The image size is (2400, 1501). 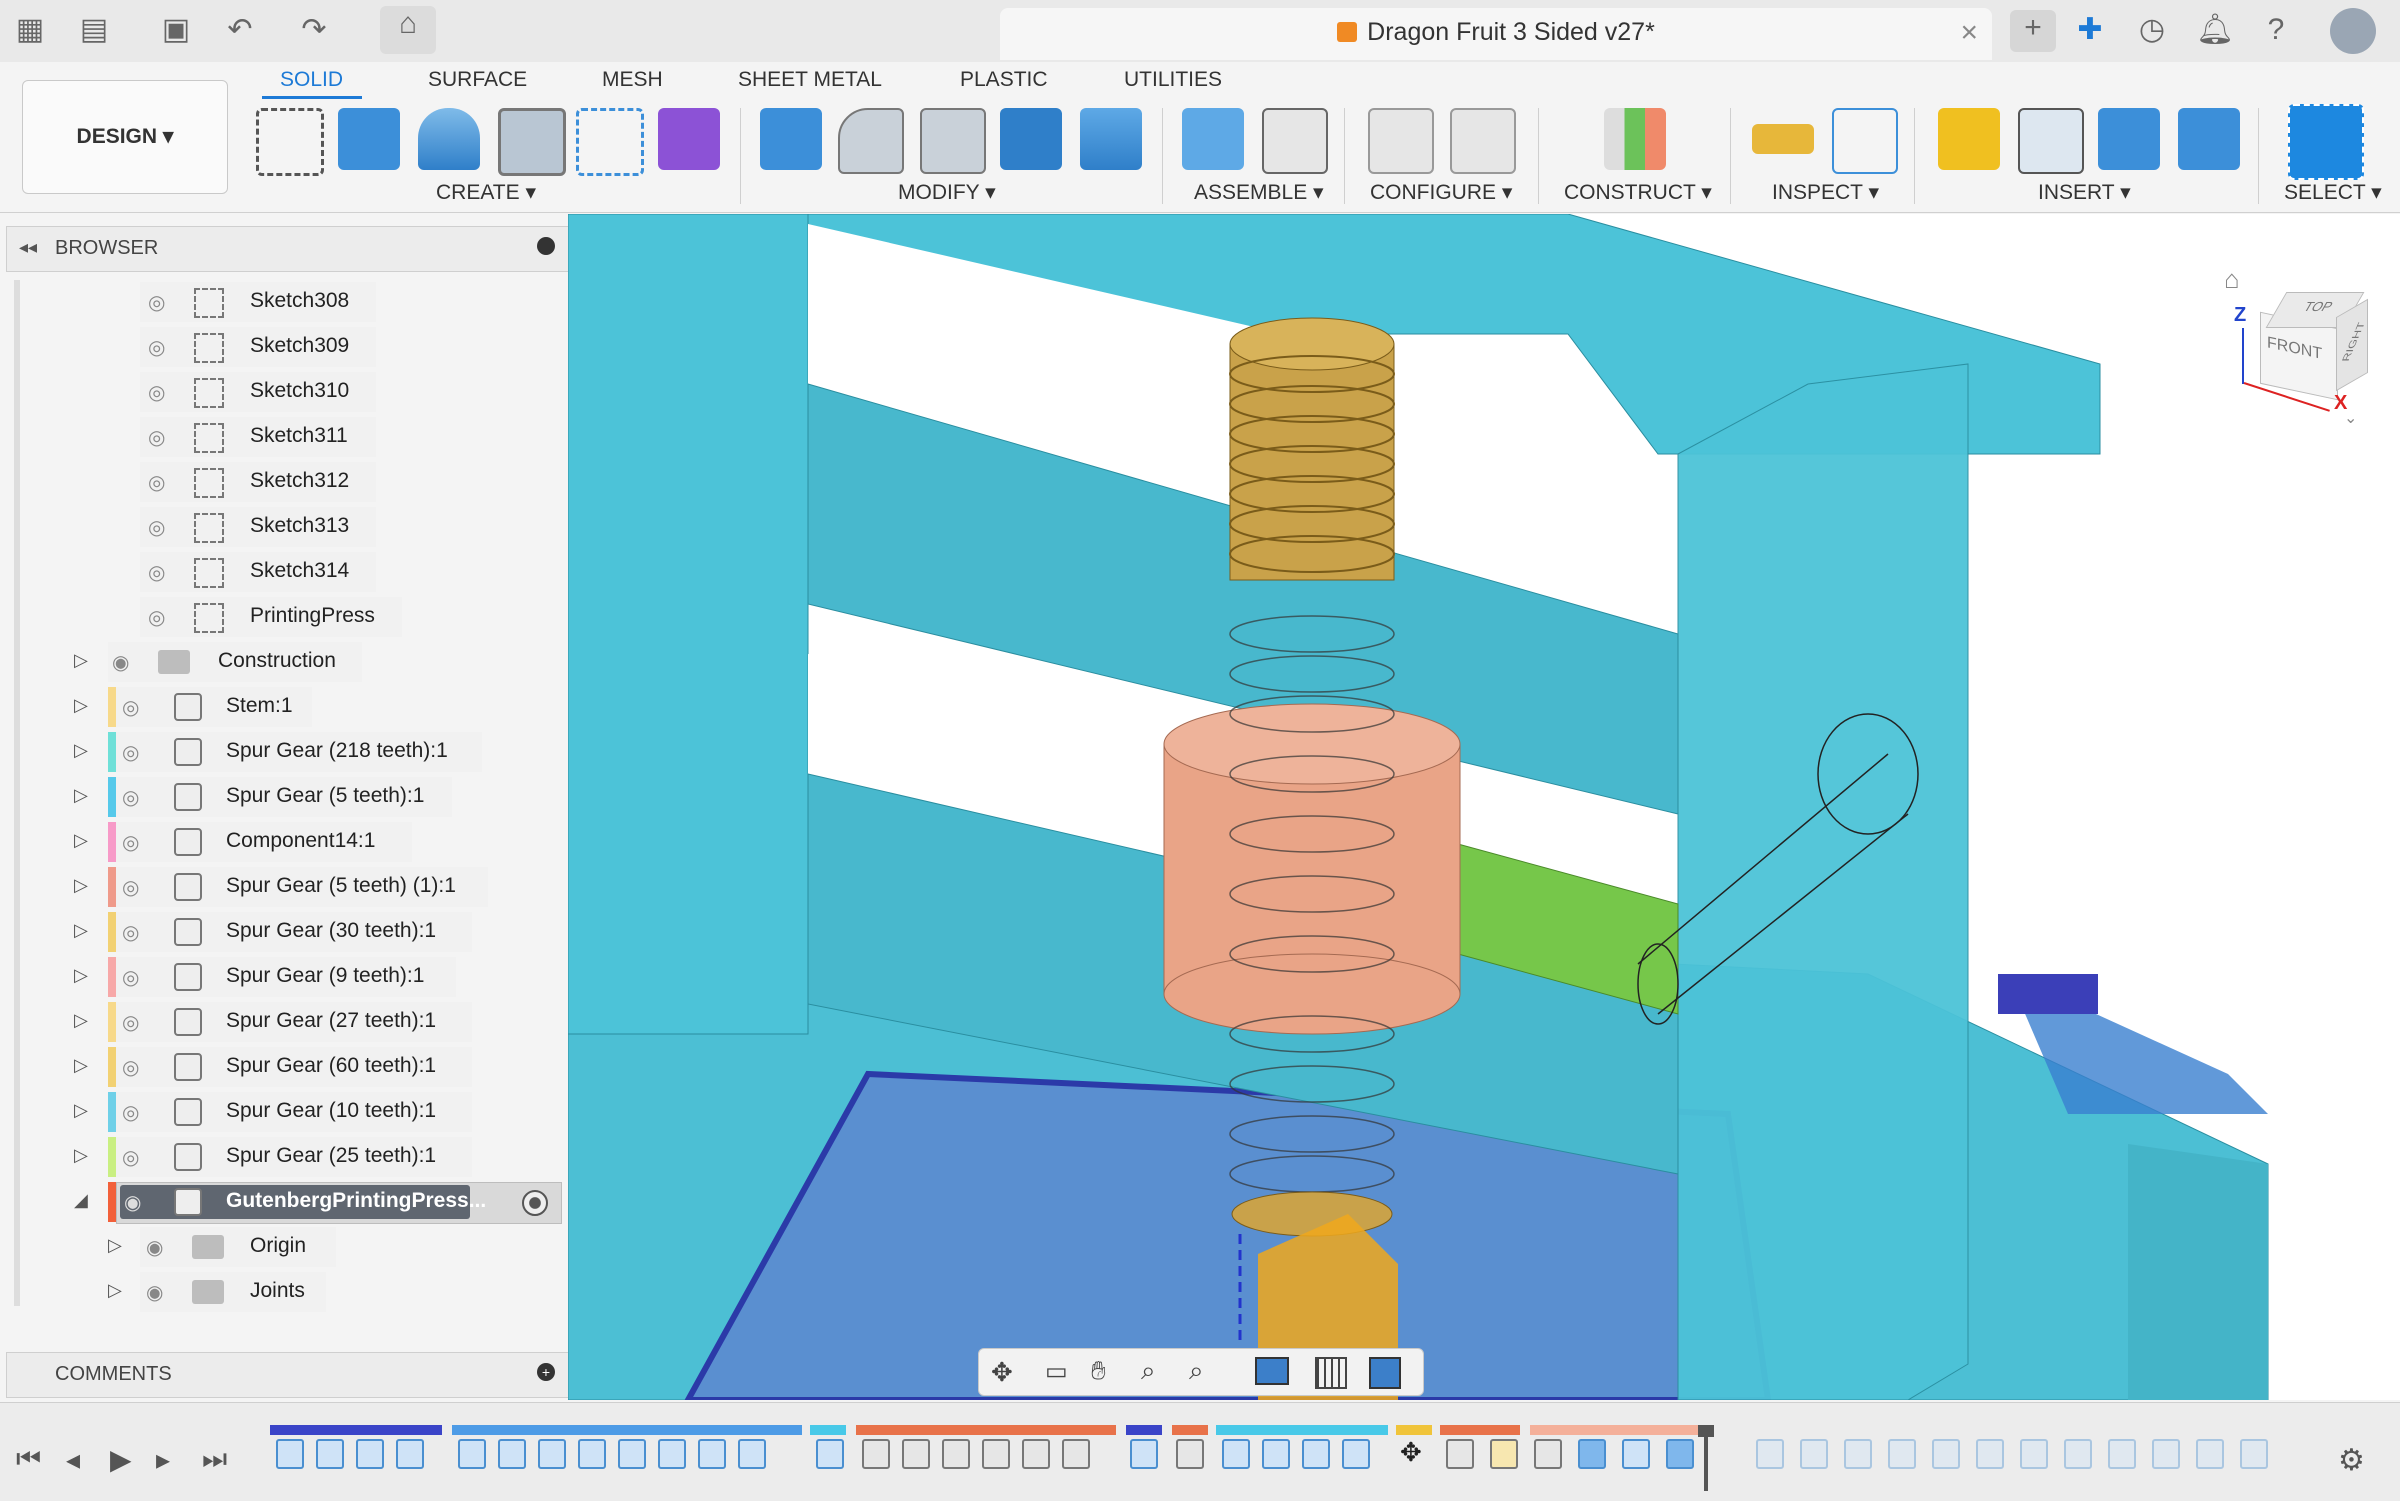 I want to click on list-item: ▷ ◎ Spur Gear (218 teeth):1, so click(x=280, y=752).